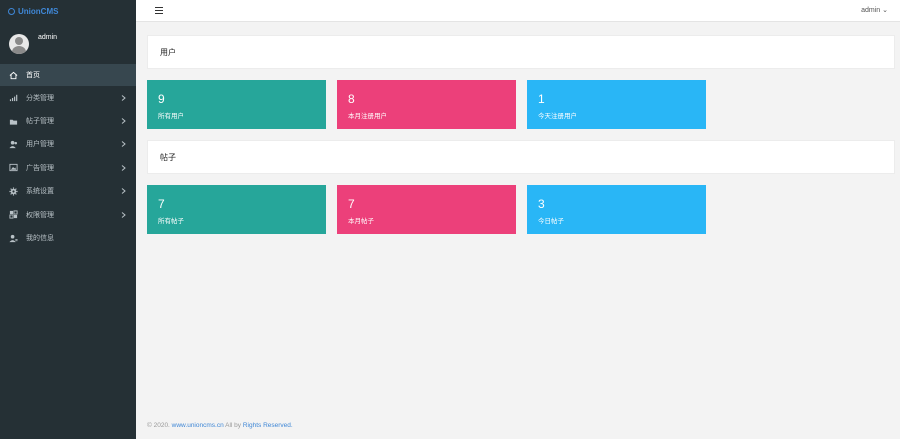 The height and width of the screenshot is (439, 900). I want to click on folder-icon, so click(13, 121).